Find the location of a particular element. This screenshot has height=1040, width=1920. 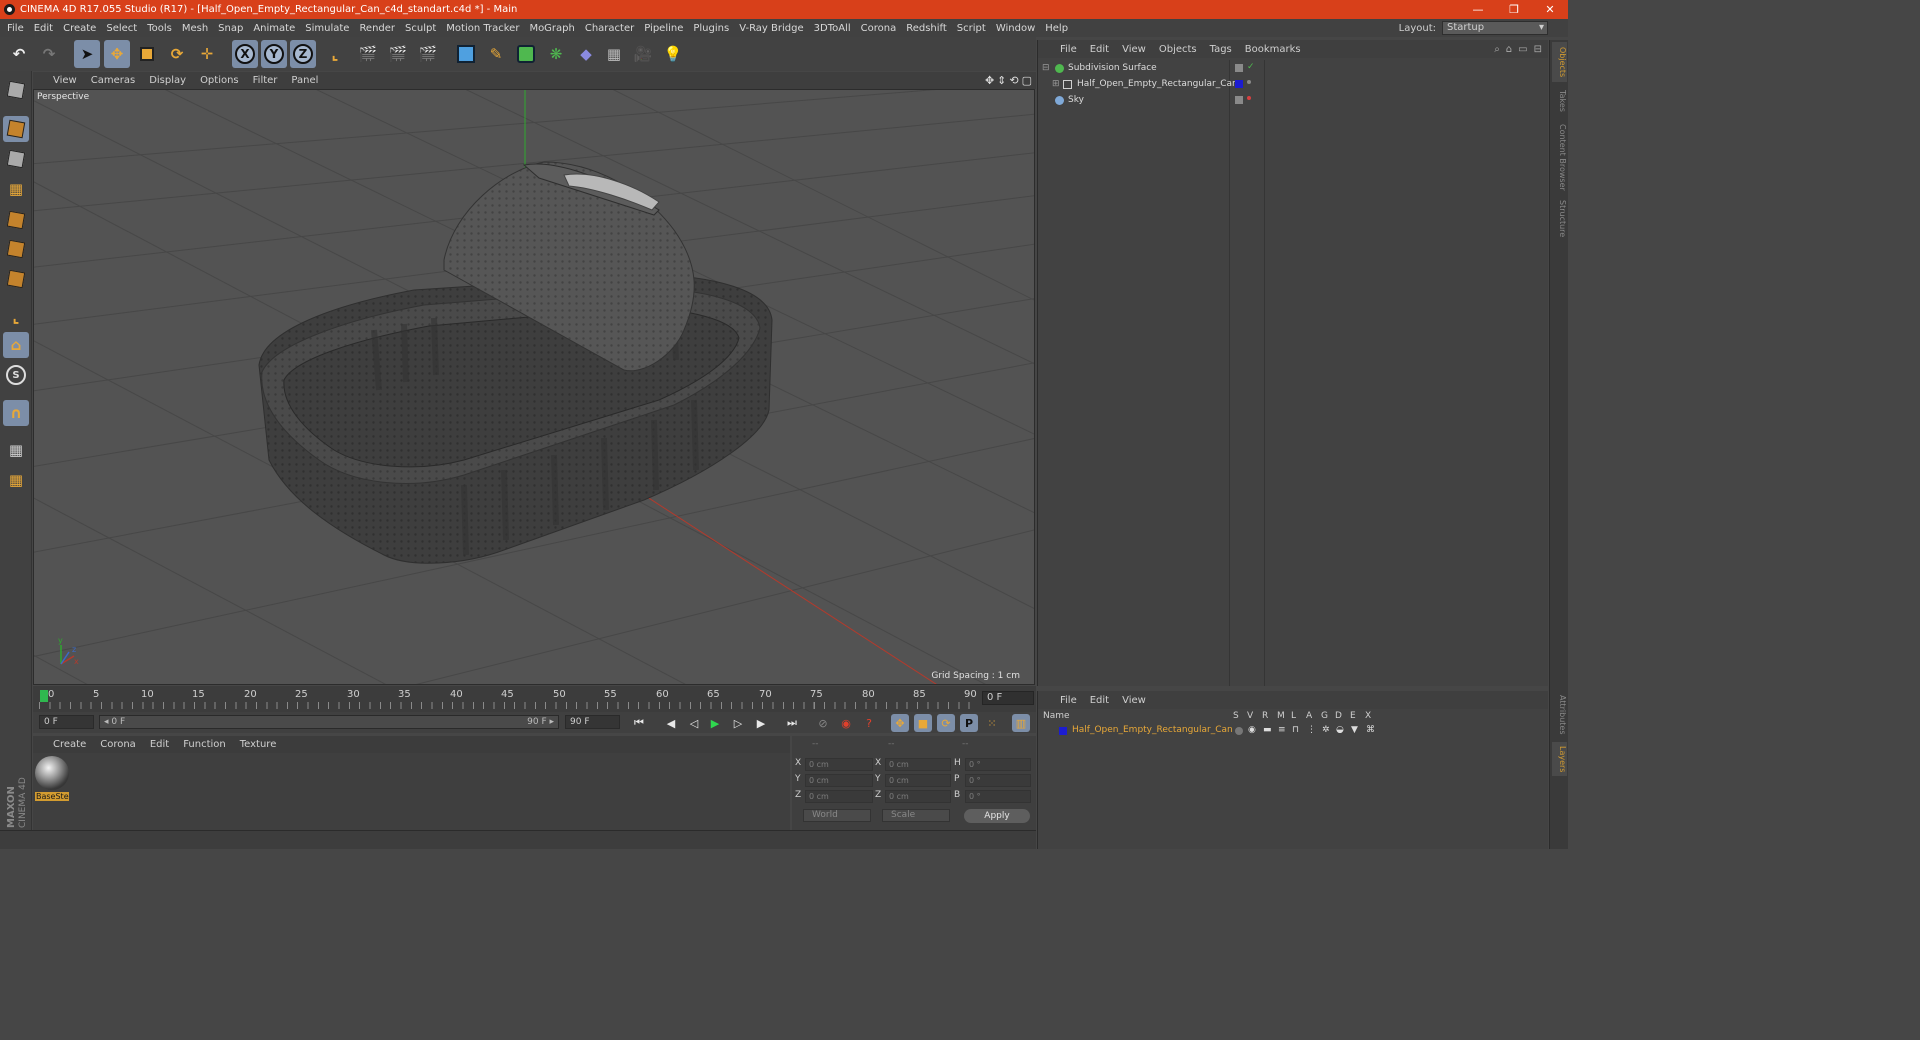

visibility-dot-icon is located at coordinates (1249, 82).